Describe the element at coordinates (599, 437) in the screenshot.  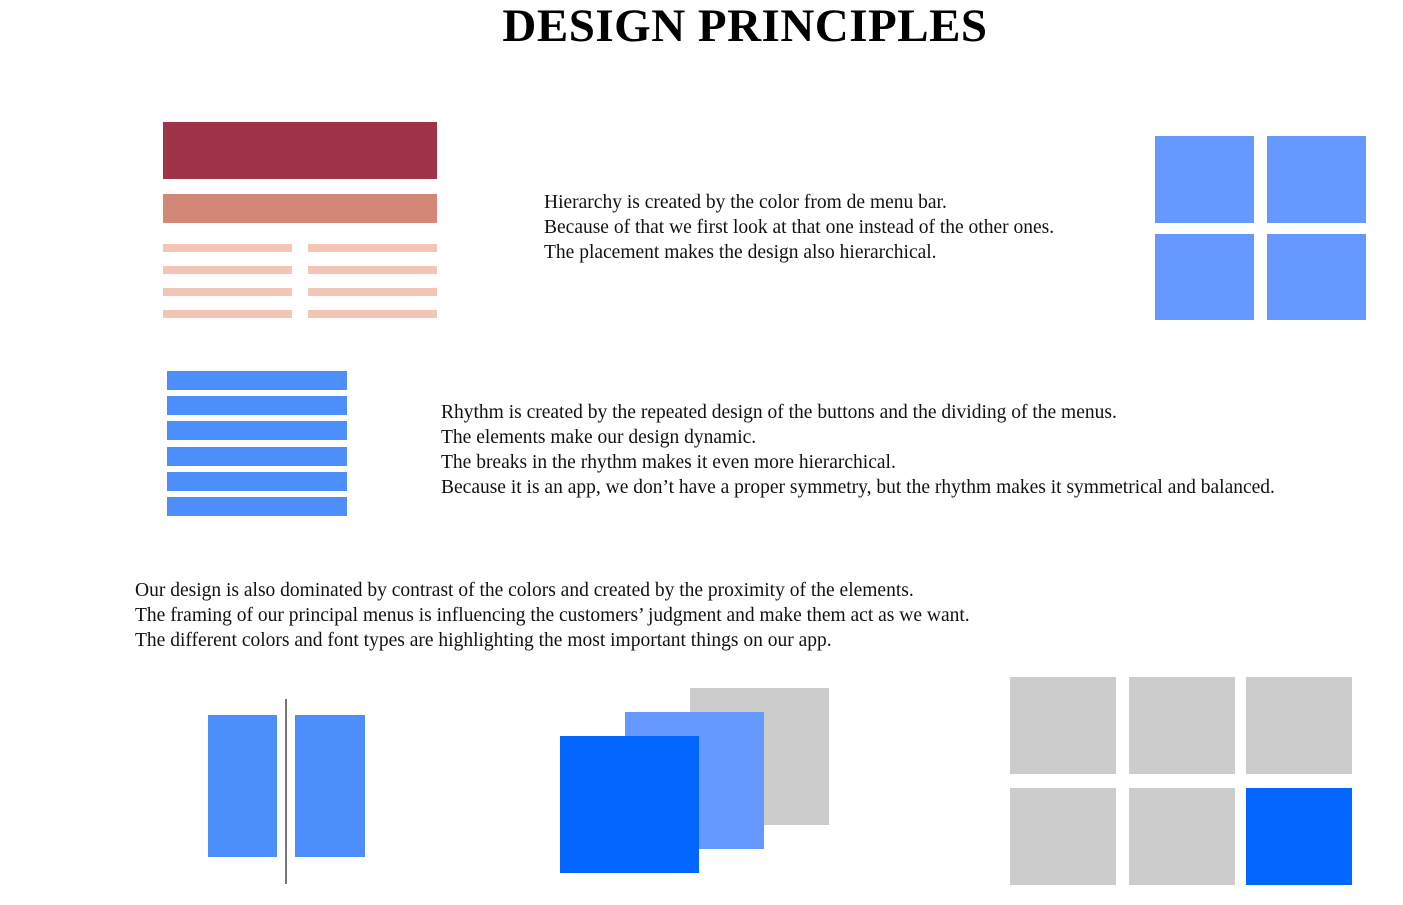
I see `rhythm-text-line: The elements make our design dynamic.` at that location.